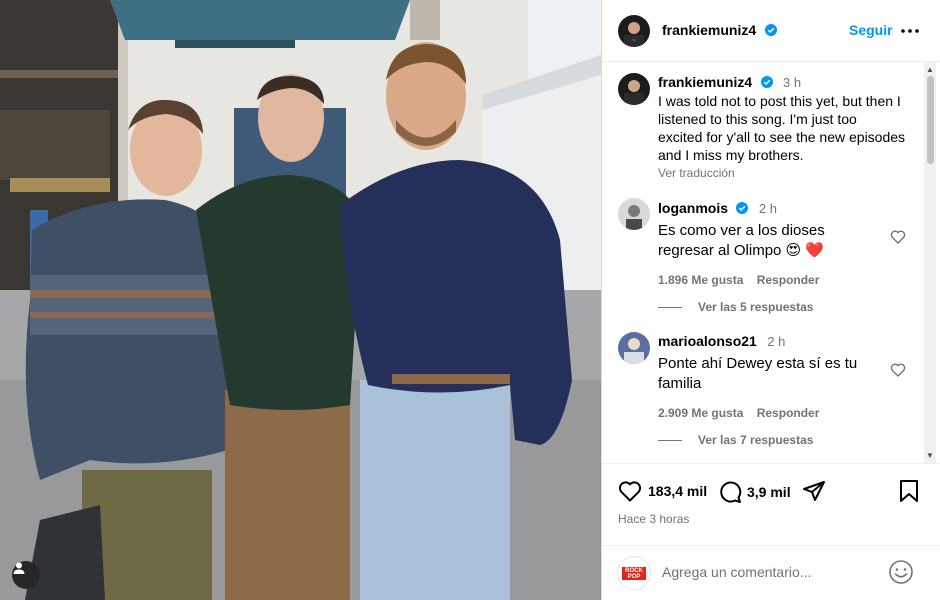 This screenshot has height=600, width=940. I want to click on view-replies: Ver las 7 respuestas, so click(735, 440).